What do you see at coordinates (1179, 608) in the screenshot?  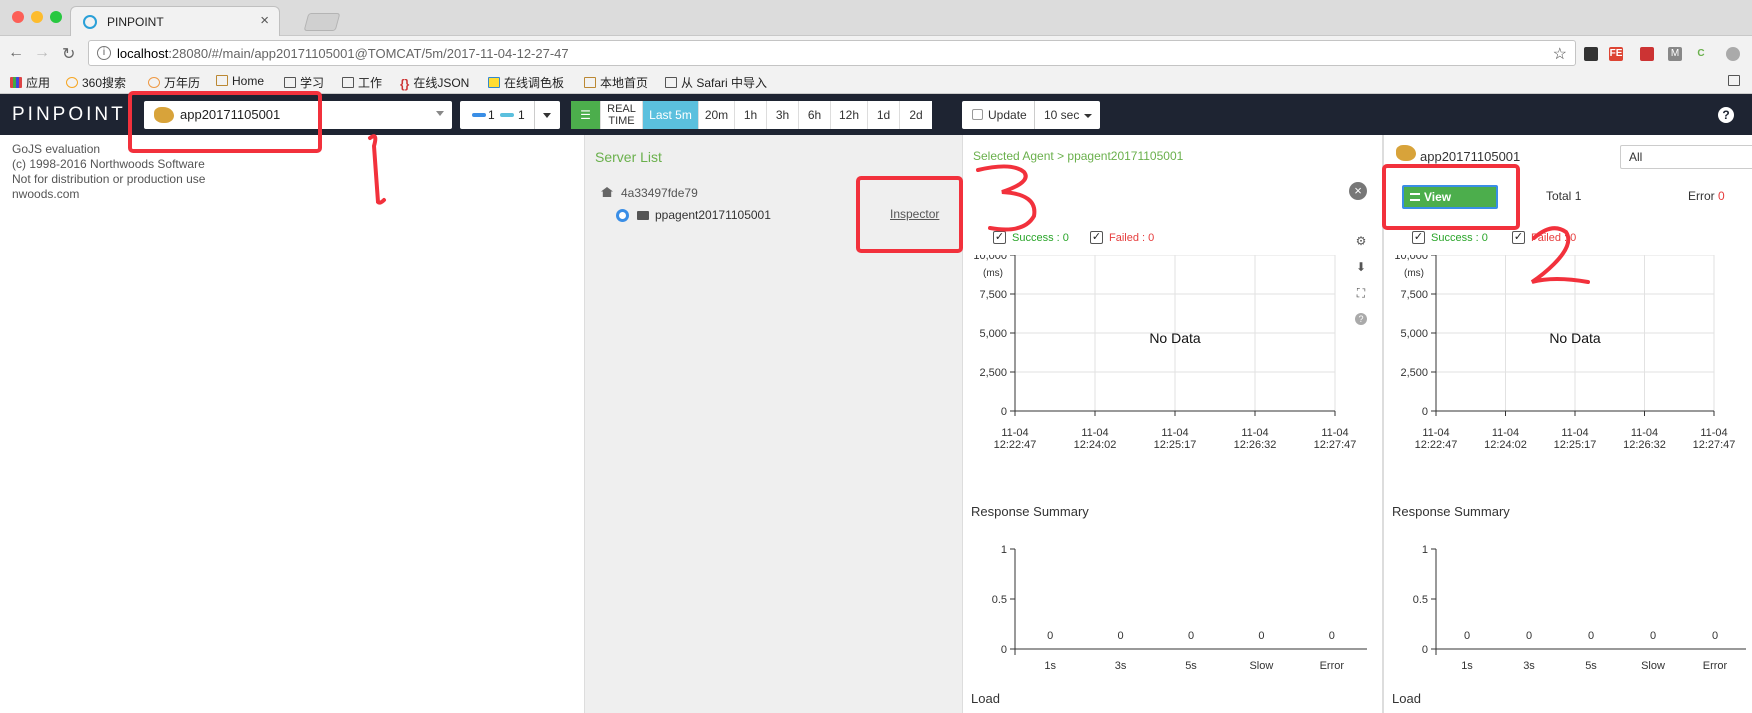 I see `response-summary-chart: 1 0.5 0 0 1s 0 3s 0 5s 0 Slow 0 Error` at bounding box center [1179, 608].